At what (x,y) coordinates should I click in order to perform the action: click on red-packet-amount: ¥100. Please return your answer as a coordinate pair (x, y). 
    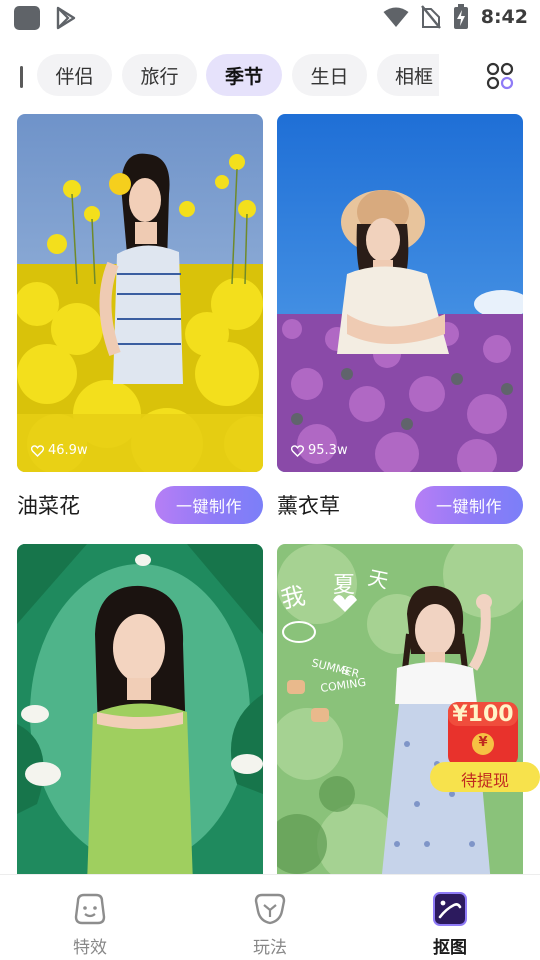
    Looking at the image, I should click on (483, 714).